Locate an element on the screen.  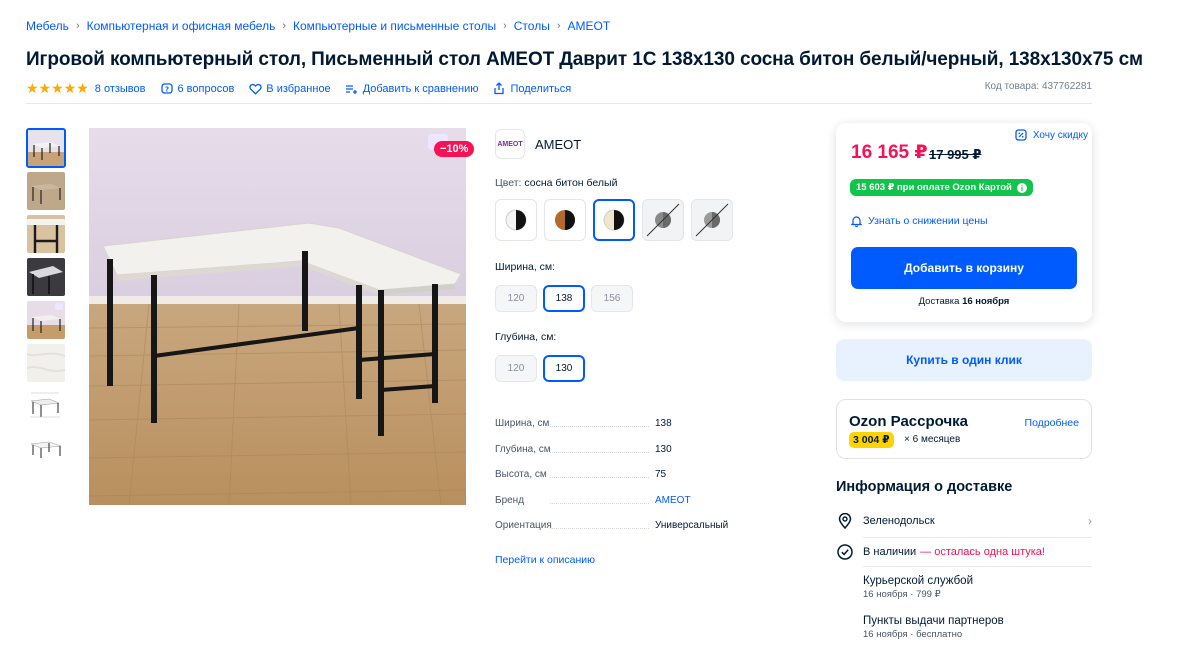
spec-key: Высота, см is located at coordinates (575, 474).